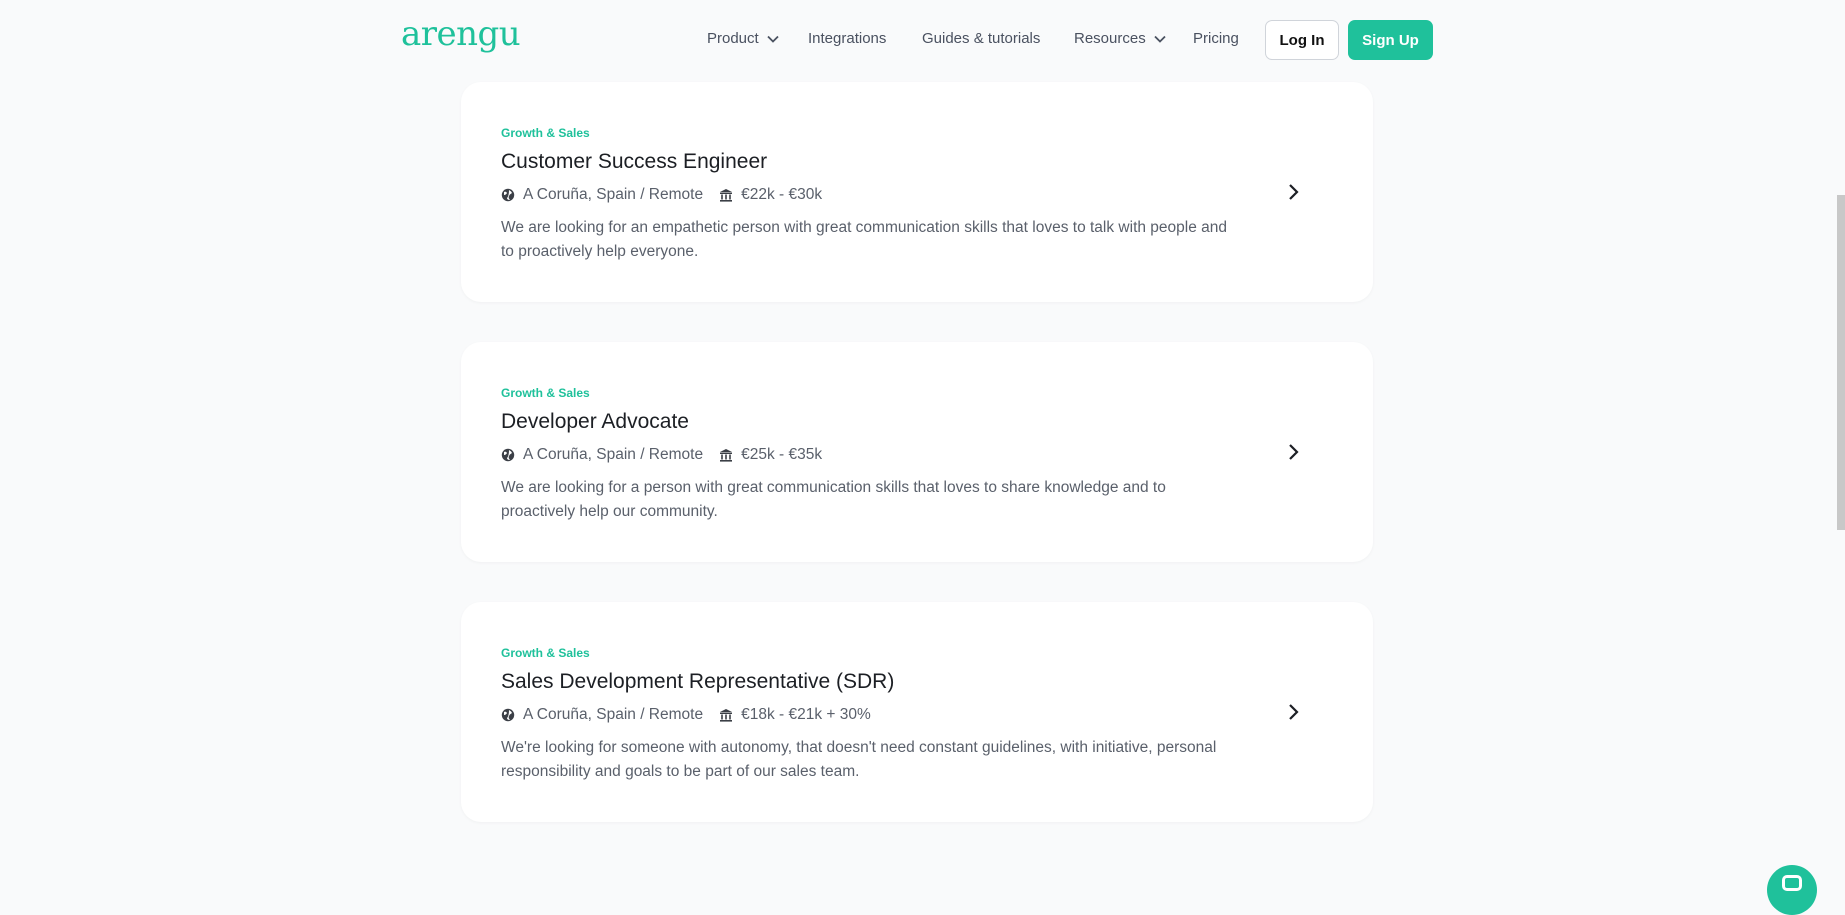  Describe the element at coordinates (461, 34) in the screenshot. I see `arengu-logo: arengu` at that location.